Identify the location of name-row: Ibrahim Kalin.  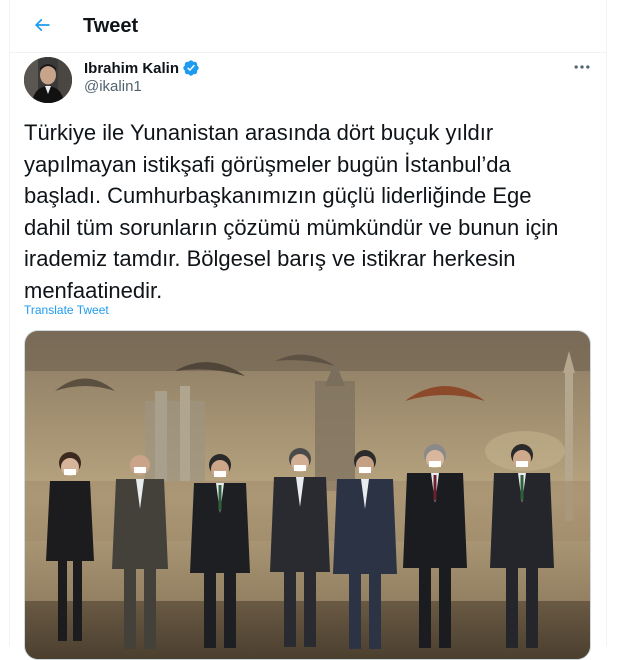
(142, 68).